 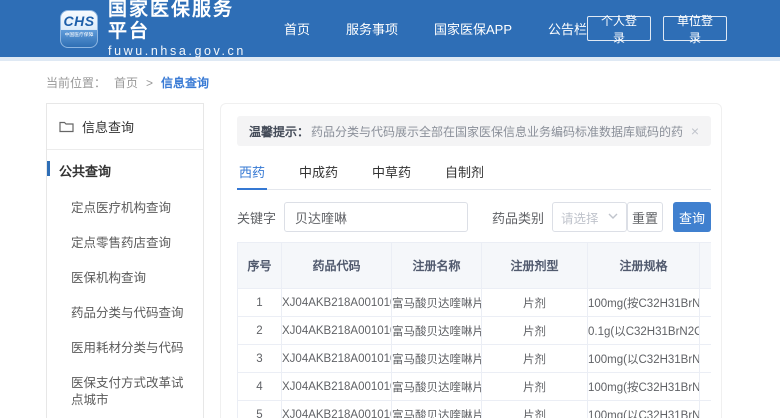 I want to click on col-header-registered-name: 注册名称, so click(x=436, y=265).